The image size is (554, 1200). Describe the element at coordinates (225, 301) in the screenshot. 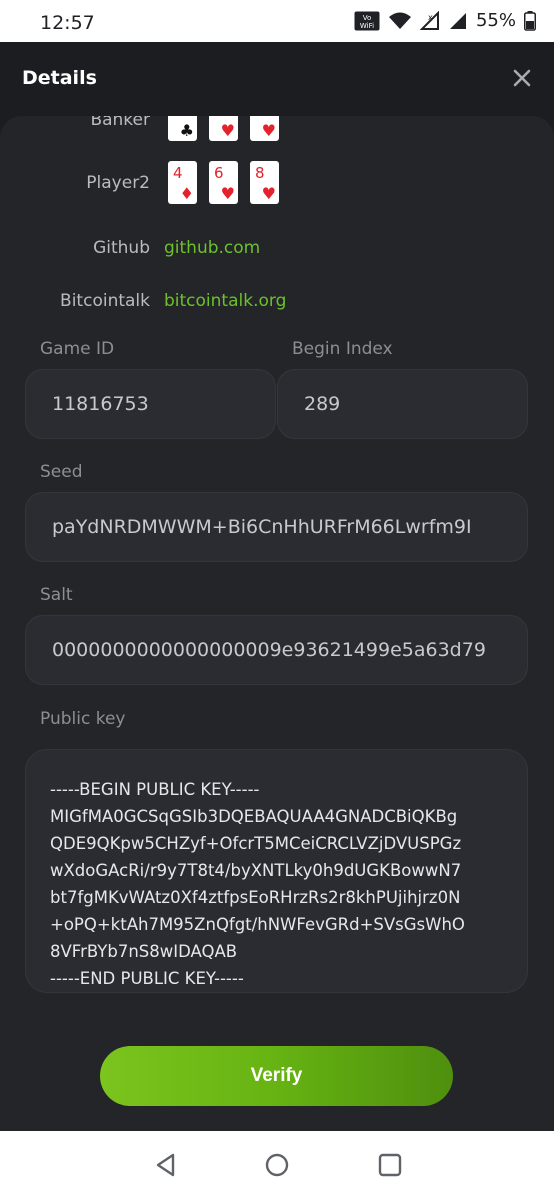

I see `bitcointalk-link: bitcointalk.org` at that location.